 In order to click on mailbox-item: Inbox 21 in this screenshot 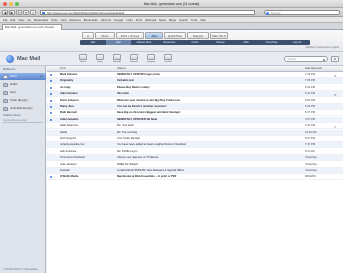, I will do `click(23, 76)`.